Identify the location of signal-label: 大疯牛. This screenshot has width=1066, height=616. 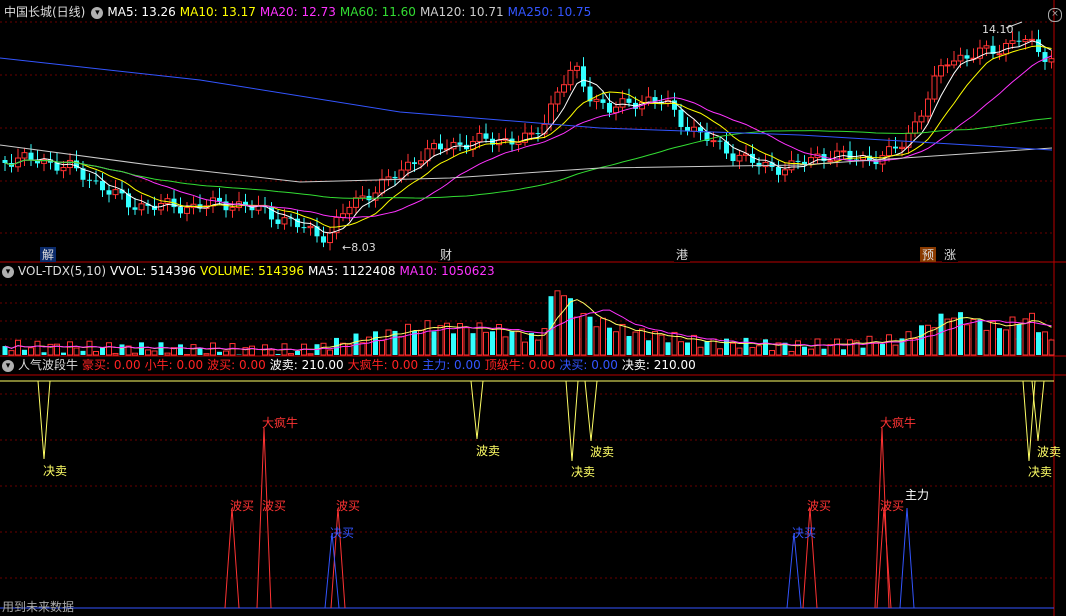
(280, 423).